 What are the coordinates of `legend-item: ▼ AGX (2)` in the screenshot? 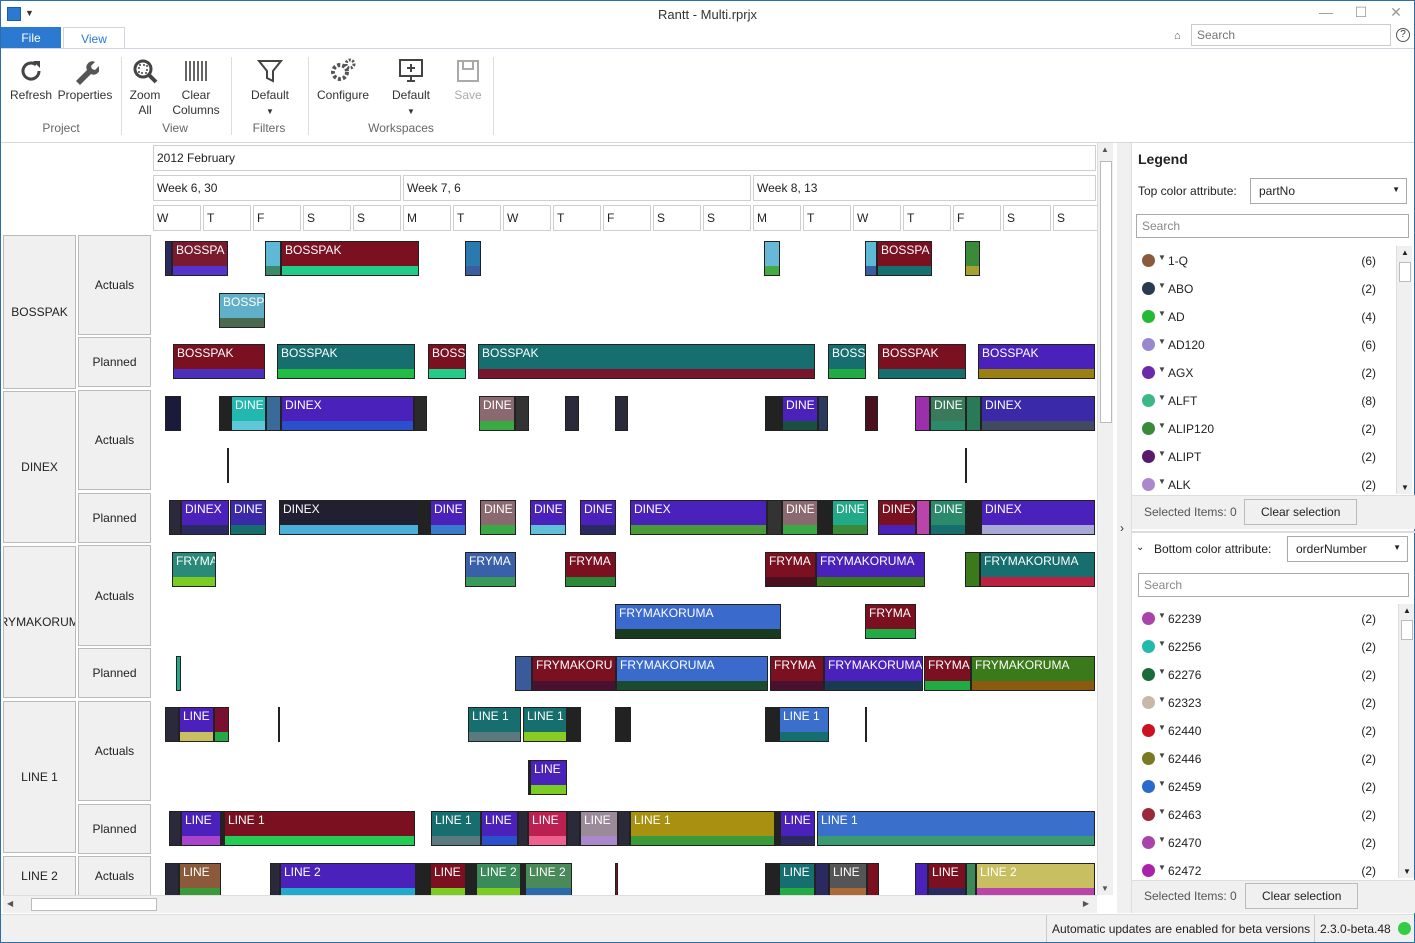 It's located at (1262, 372).